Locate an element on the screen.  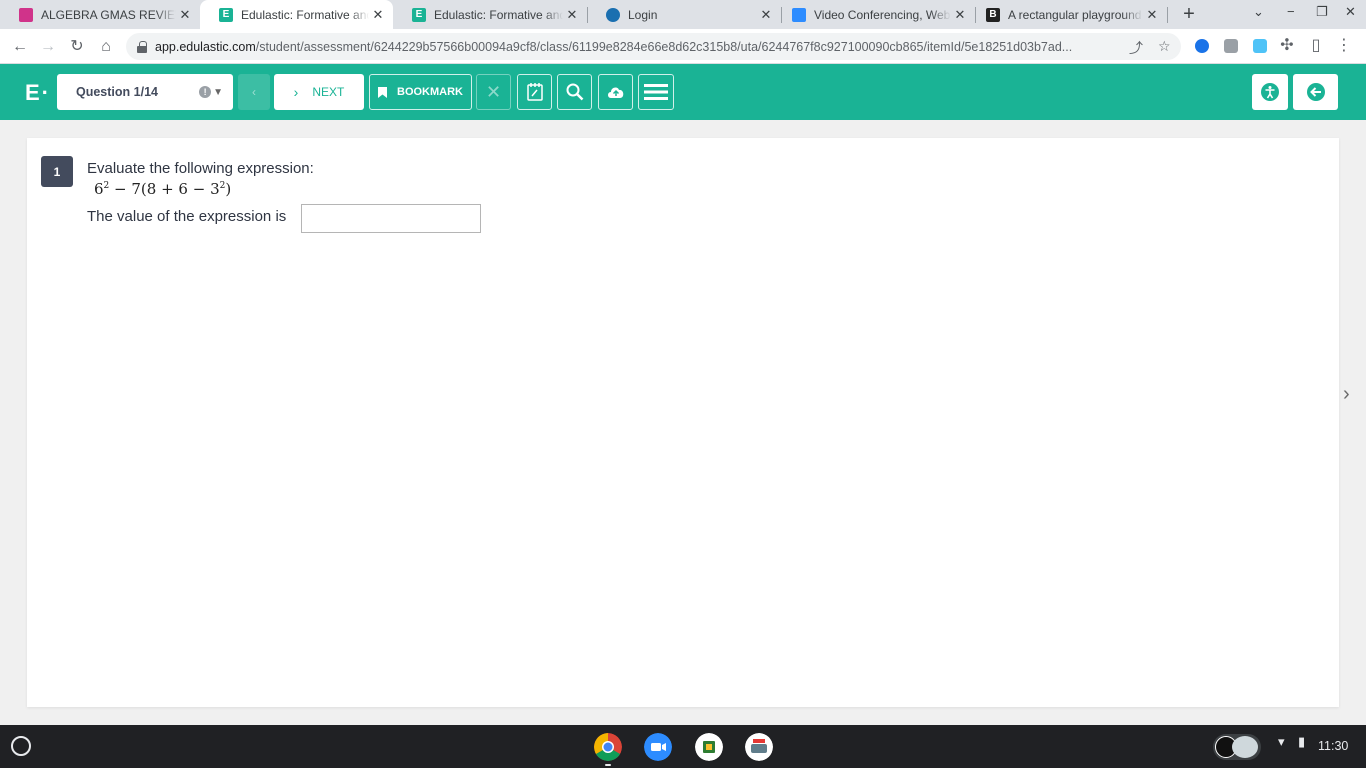
wifi-icon: ▾ is located at coordinates (1281, 742).